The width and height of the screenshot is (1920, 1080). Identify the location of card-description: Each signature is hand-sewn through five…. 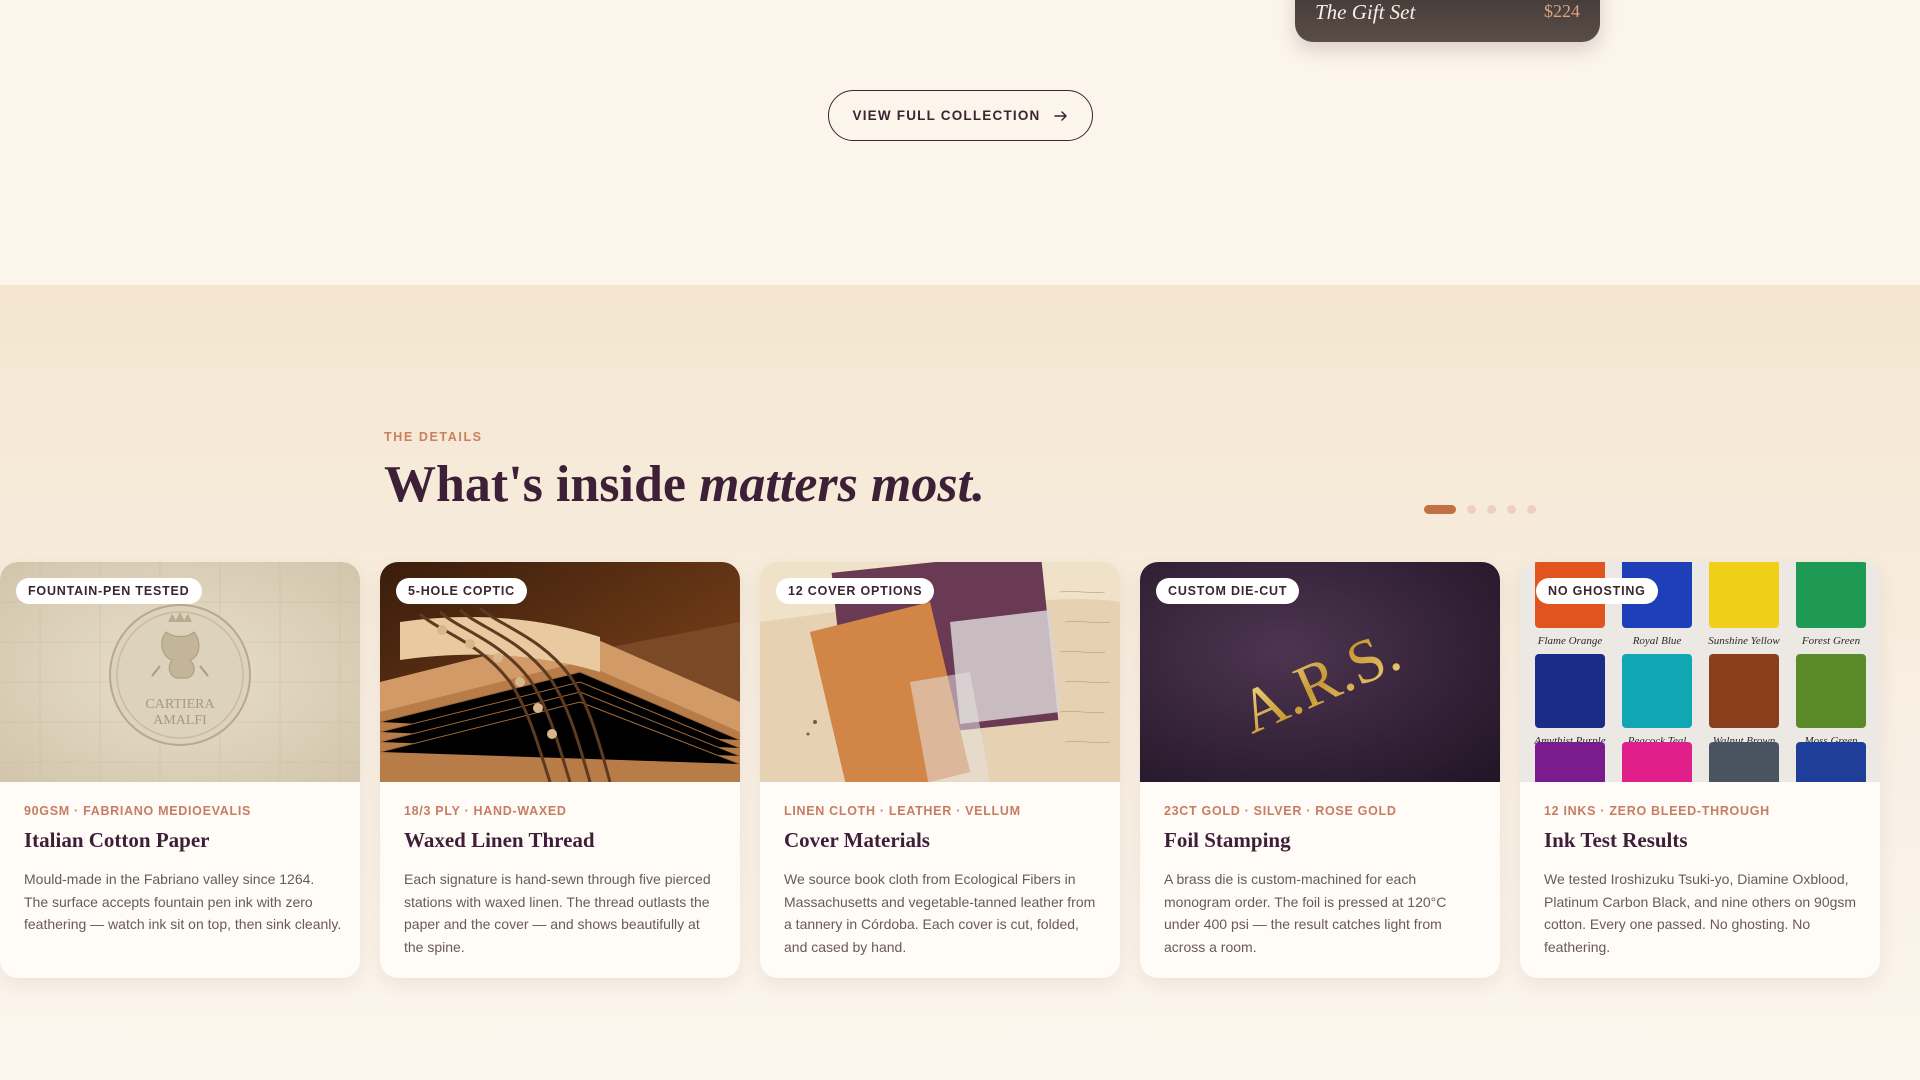
(557, 913).